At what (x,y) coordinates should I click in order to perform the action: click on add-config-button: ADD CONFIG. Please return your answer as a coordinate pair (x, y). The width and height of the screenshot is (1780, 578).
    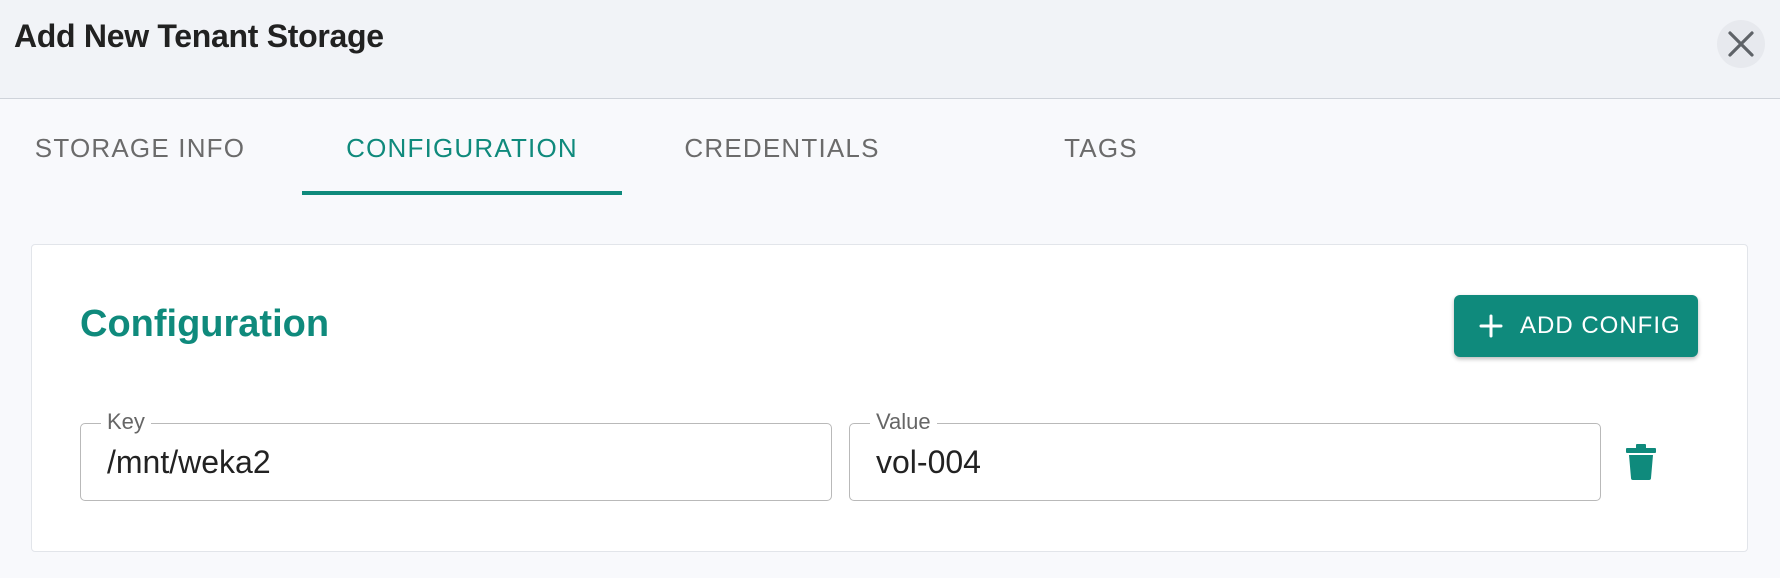
    Looking at the image, I should click on (1576, 326).